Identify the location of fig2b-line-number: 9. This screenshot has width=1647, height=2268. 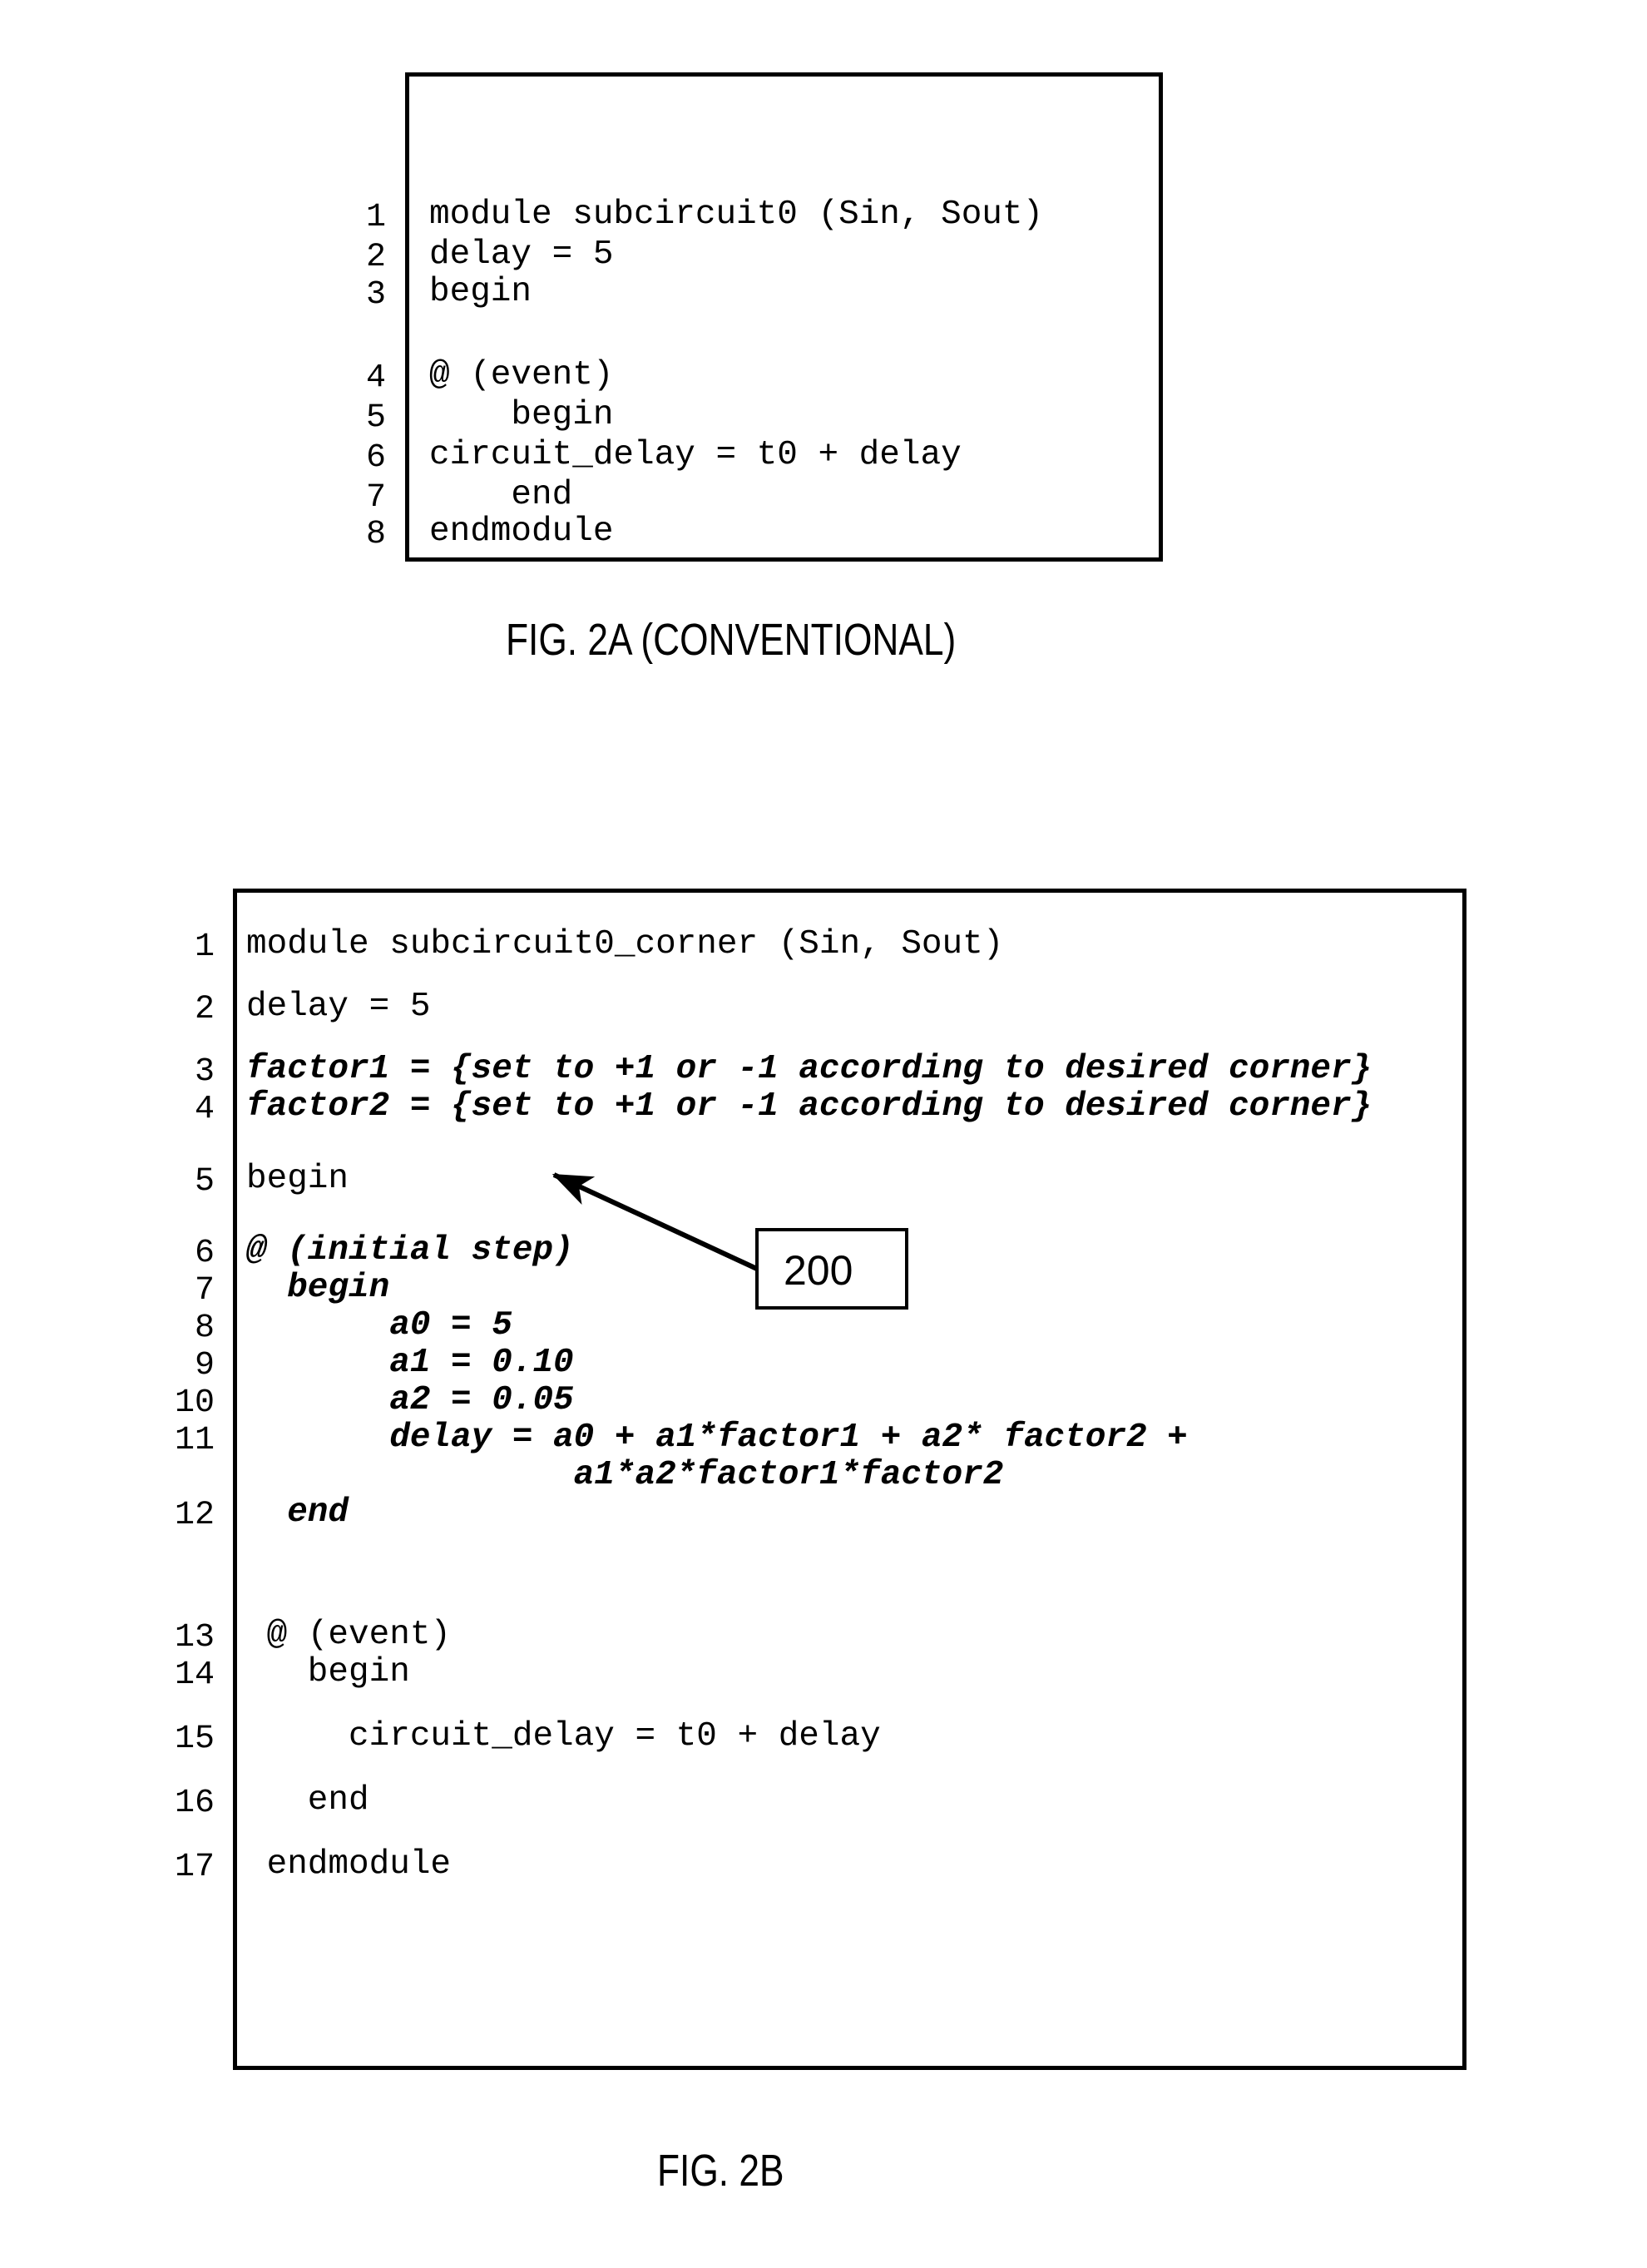
(204, 1365).